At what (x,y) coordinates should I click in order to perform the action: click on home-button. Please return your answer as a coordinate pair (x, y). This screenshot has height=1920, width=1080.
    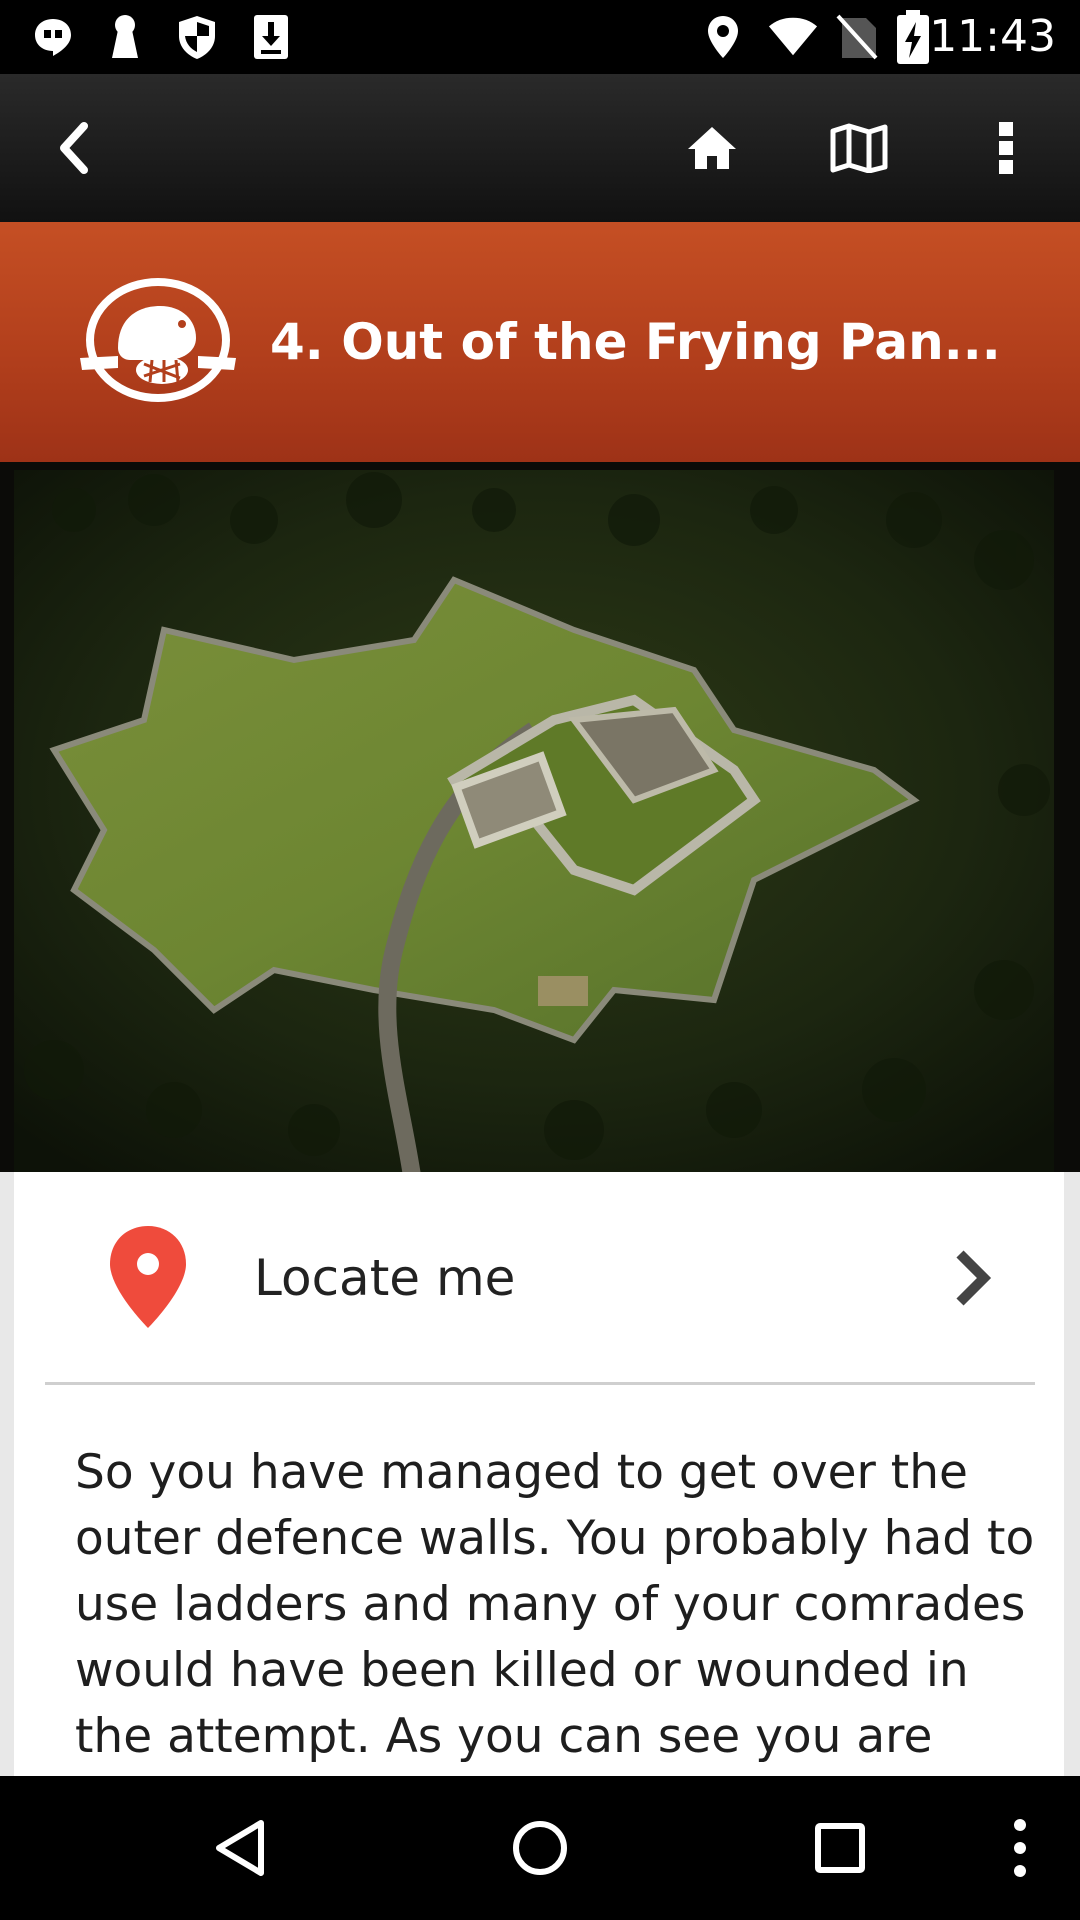
    Looking at the image, I should click on (712, 148).